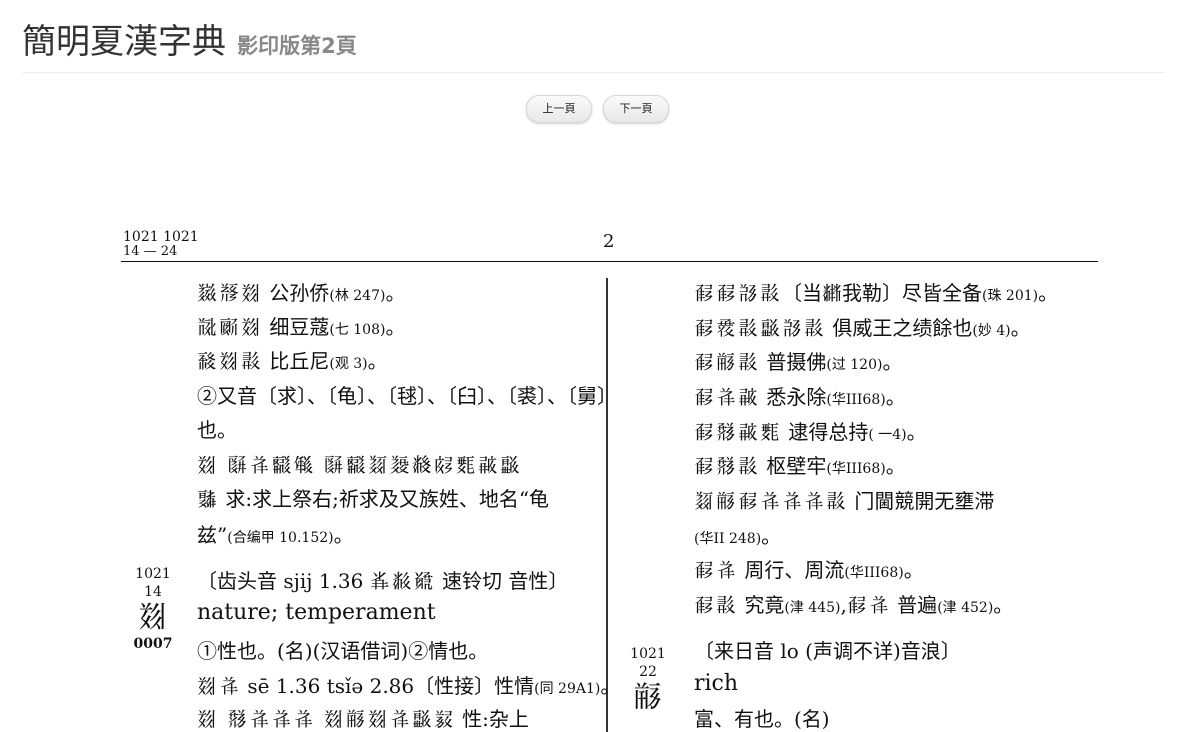 This screenshot has width=1195, height=732. I want to click on gloss: 公孙侨, so click(296, 293).